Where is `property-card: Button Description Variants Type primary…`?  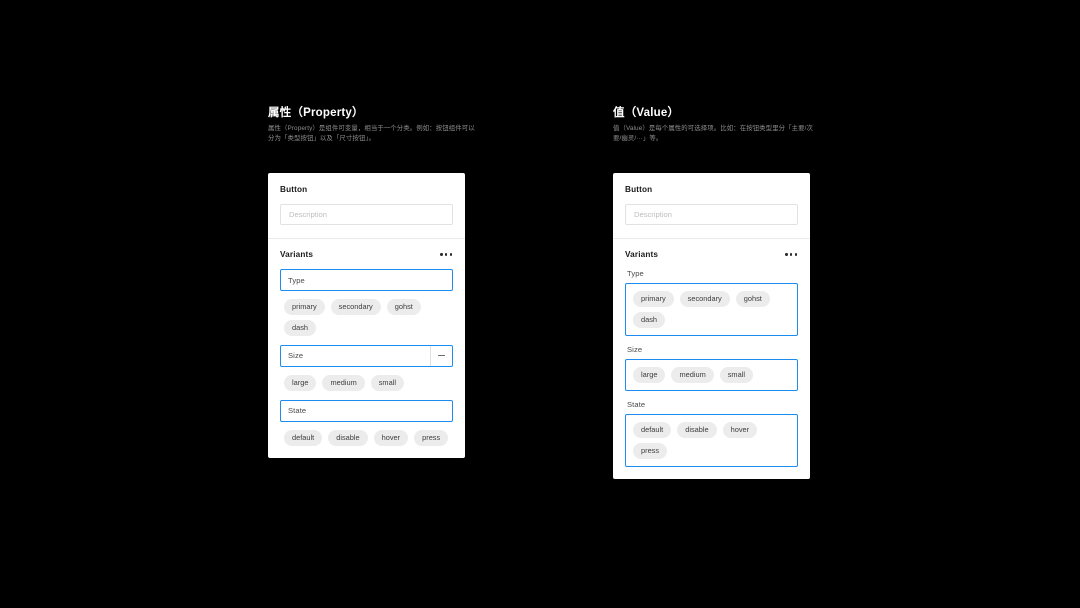
property-card: Button Description Variants Type primary… is located at coordinates (366, 315).